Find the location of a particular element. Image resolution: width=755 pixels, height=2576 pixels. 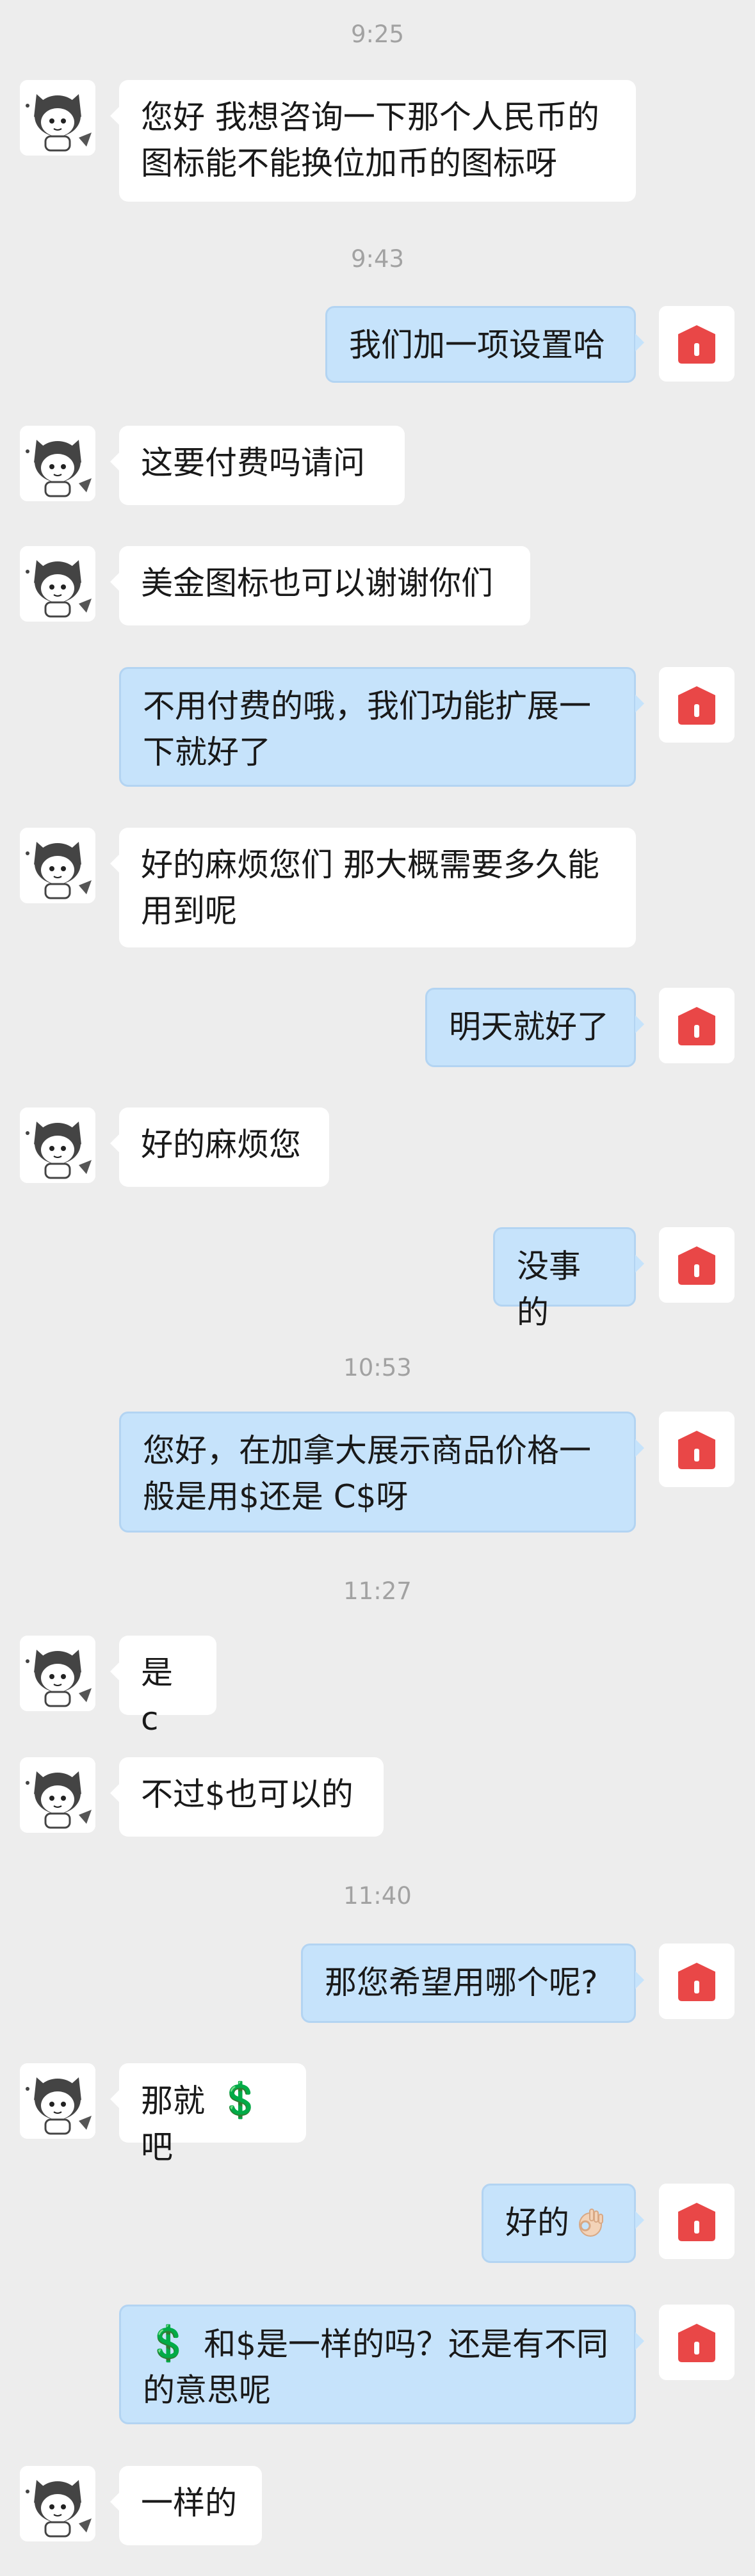

message-text: 是 c is located at coordinates (157, 1695).